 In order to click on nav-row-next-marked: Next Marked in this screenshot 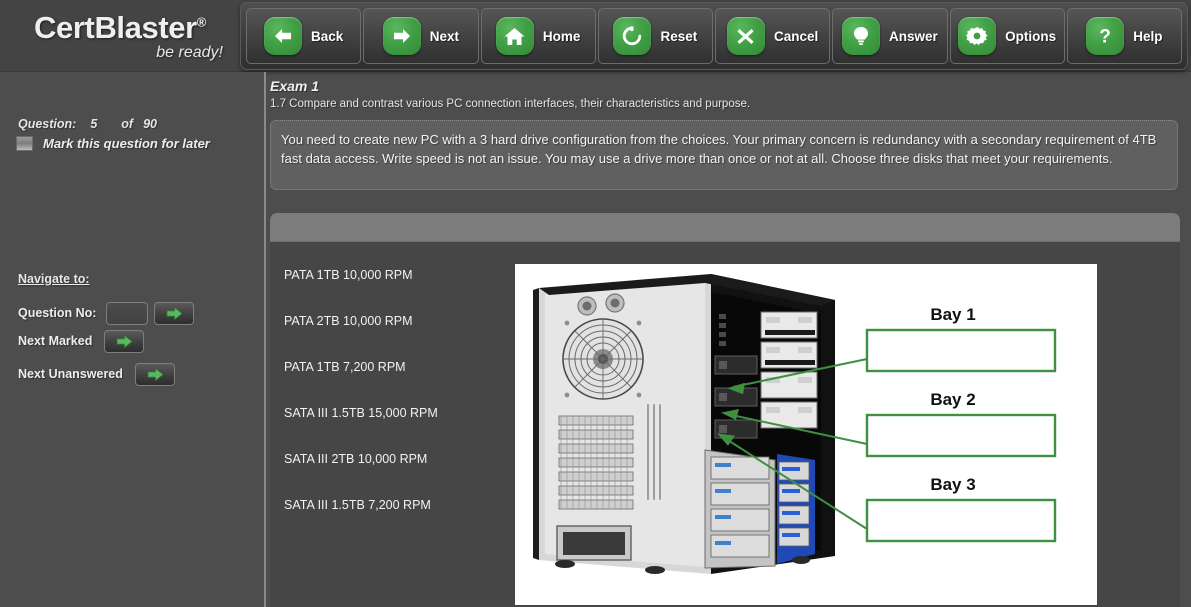, I will do `click(81, 341)`.